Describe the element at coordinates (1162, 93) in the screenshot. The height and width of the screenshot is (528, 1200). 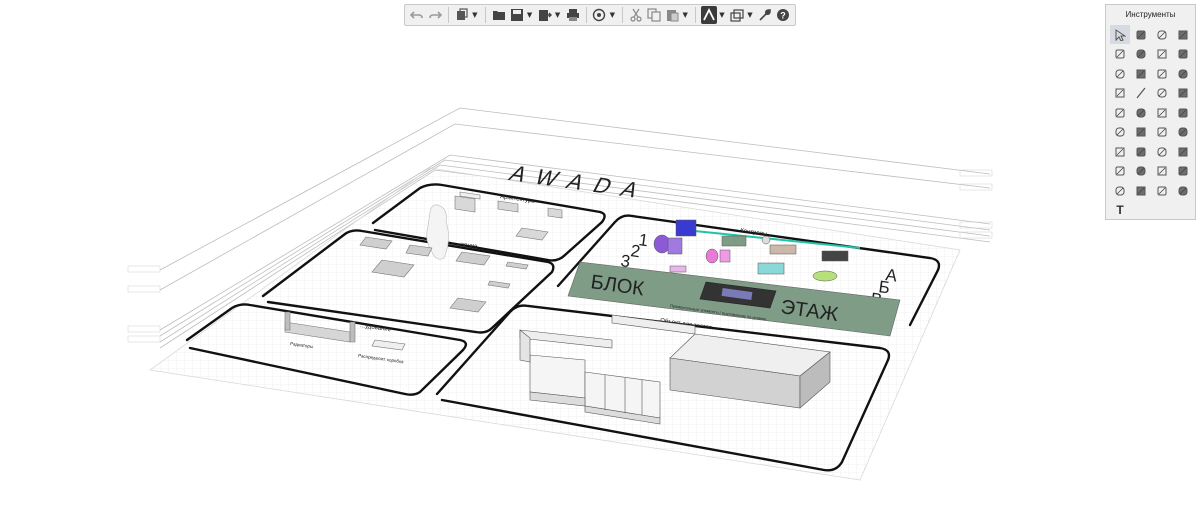
I see `tool-figure` at that location.